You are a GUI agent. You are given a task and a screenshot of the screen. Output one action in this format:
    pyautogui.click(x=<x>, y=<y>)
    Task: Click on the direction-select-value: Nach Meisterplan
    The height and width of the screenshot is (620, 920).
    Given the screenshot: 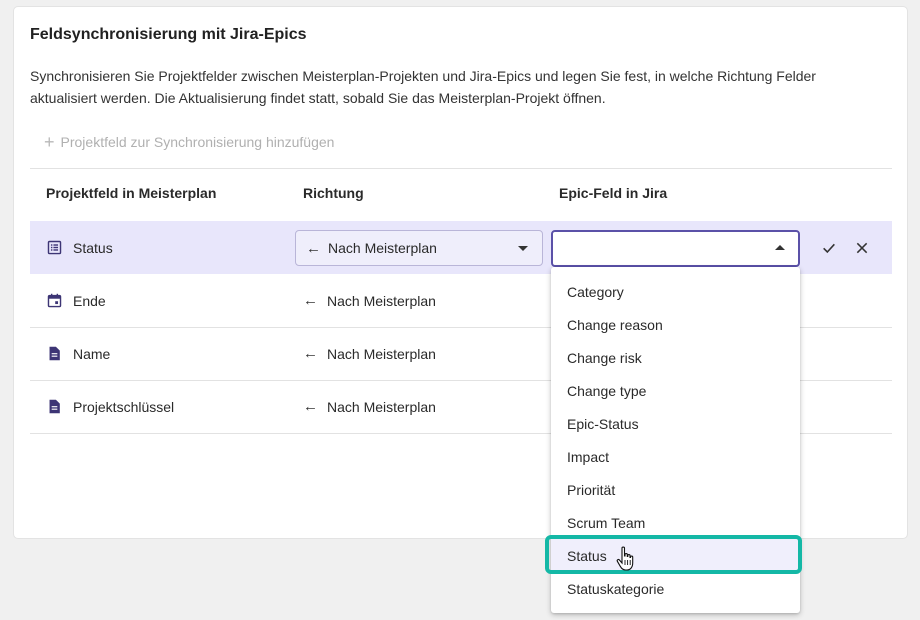 What is the action you would take?
    pyautogui.click(x=382, y=248)
    